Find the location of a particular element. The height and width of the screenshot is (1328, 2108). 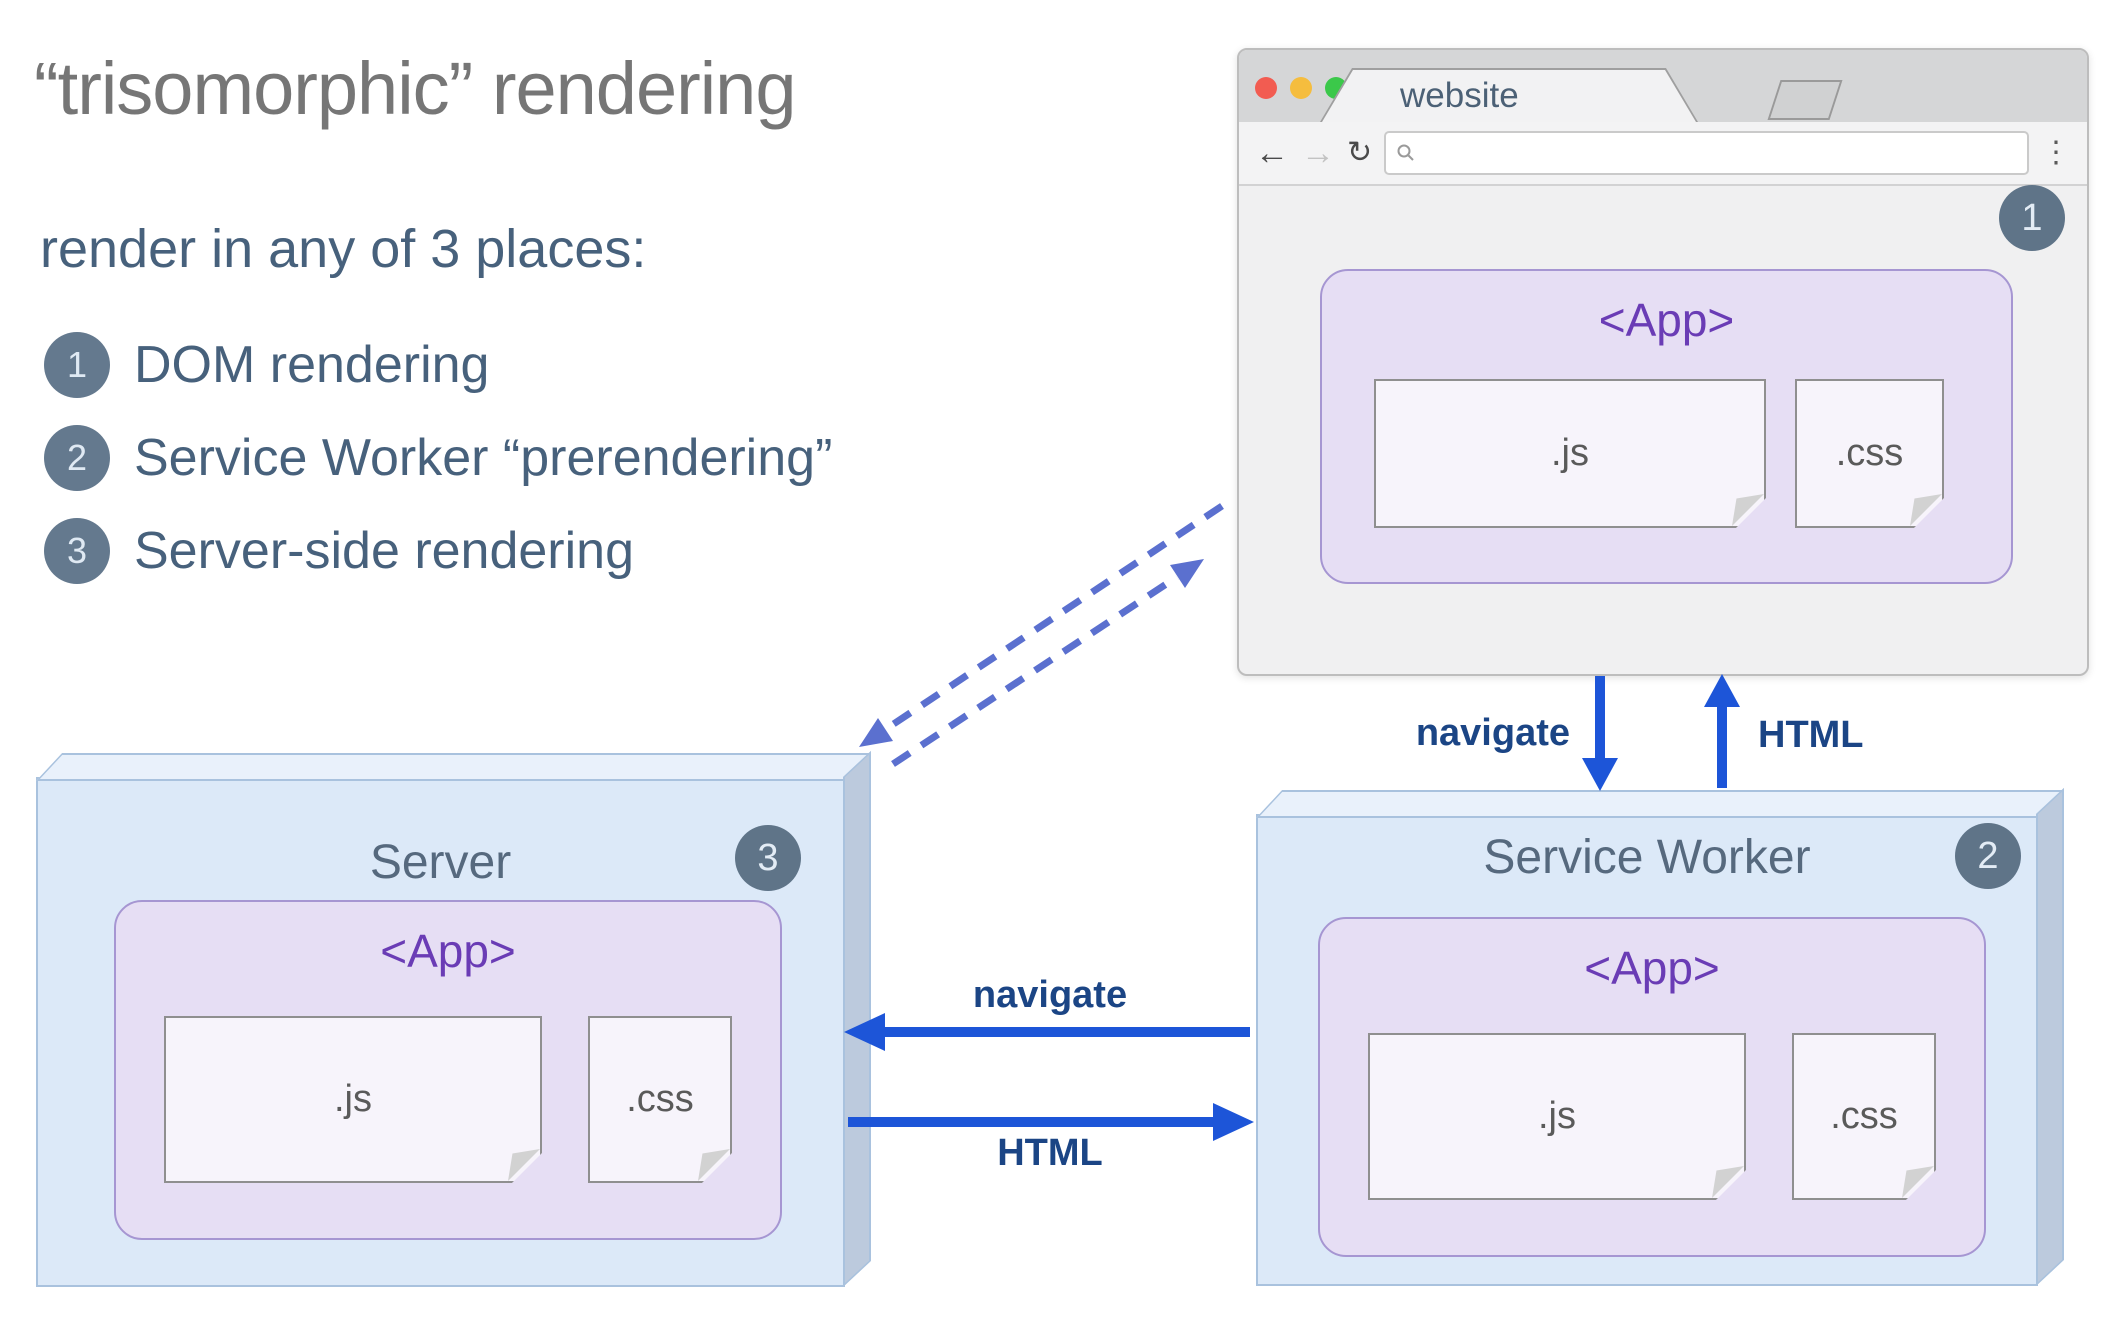

list-item-label: Server-side rendering is located at coordinates (384, 550).